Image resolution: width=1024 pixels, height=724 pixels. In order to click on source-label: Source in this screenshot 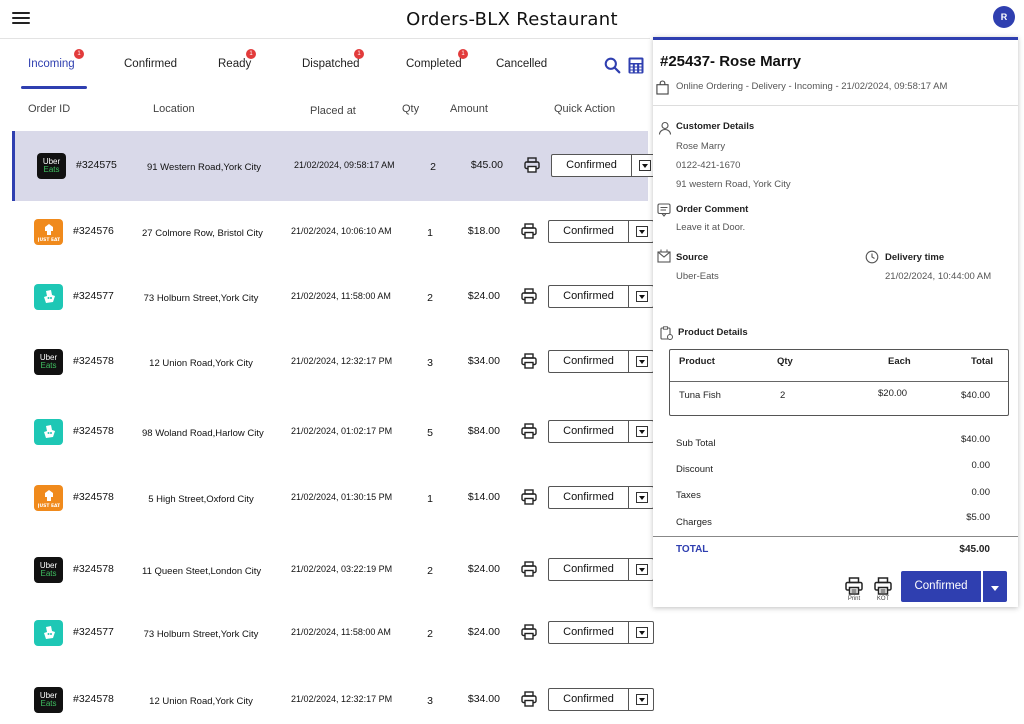, I will do `click(692, 257)`.